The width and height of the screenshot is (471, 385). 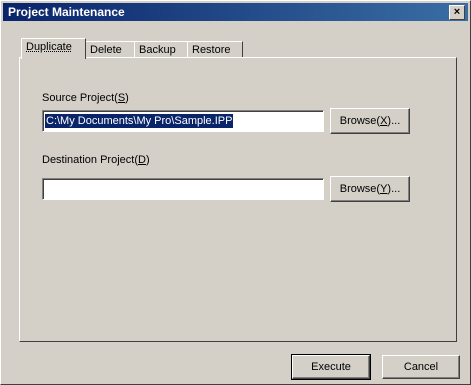 I want to click on tab-restore: Restore, so click(x=215, y=49).